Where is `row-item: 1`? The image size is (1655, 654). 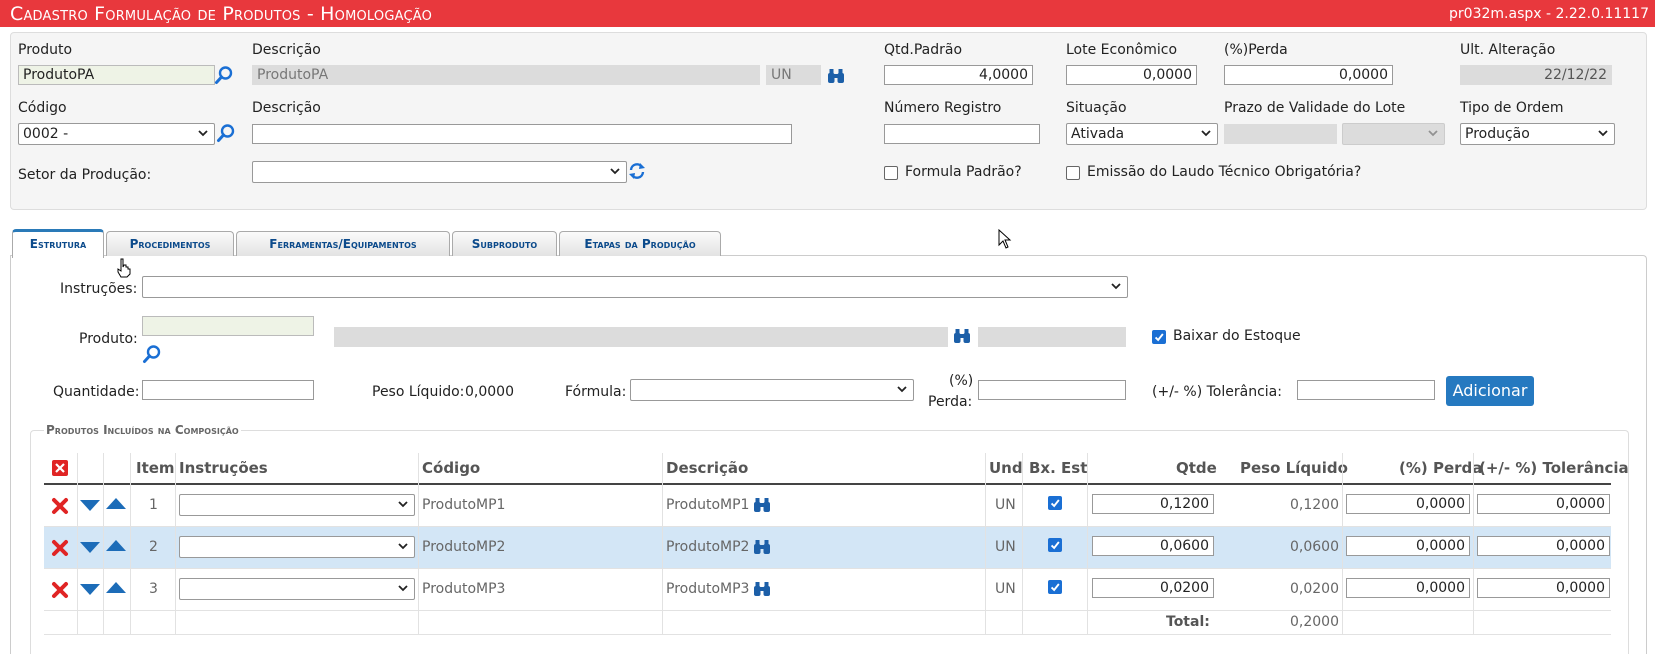
row-item: 1 is located at coordinates (153, 505).